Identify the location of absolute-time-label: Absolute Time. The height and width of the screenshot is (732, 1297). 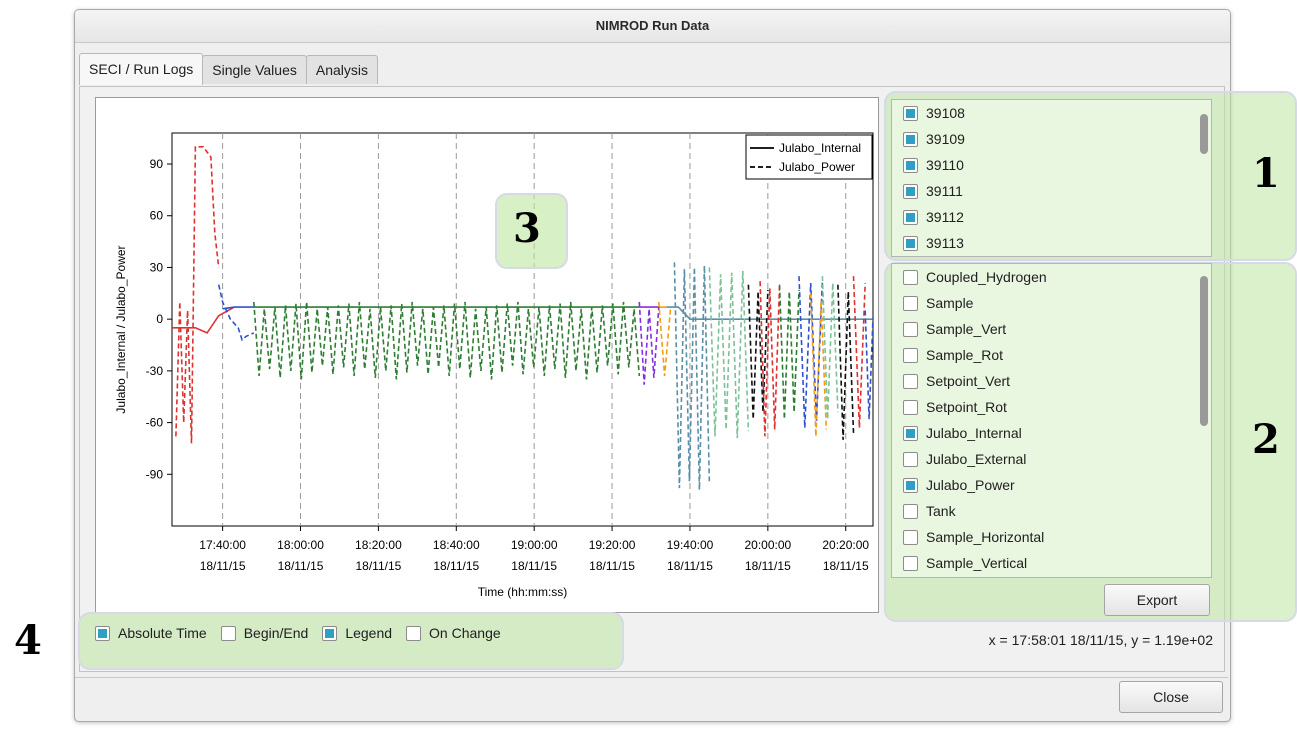
(162, 633).